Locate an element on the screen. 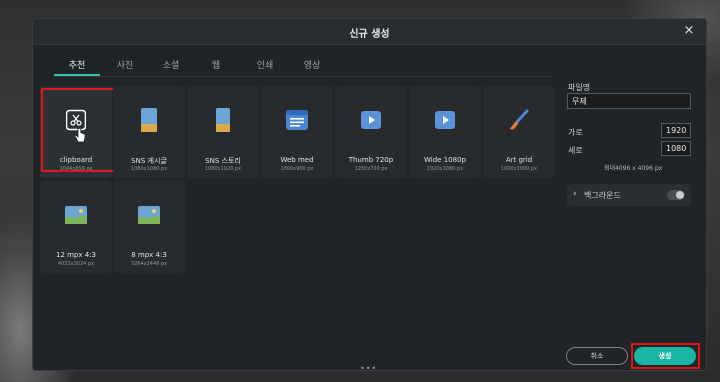 Image resolution: width=720 pixels, height=382 pixels. preset-size: 1600x900 px is located at coordinates (297, 169).